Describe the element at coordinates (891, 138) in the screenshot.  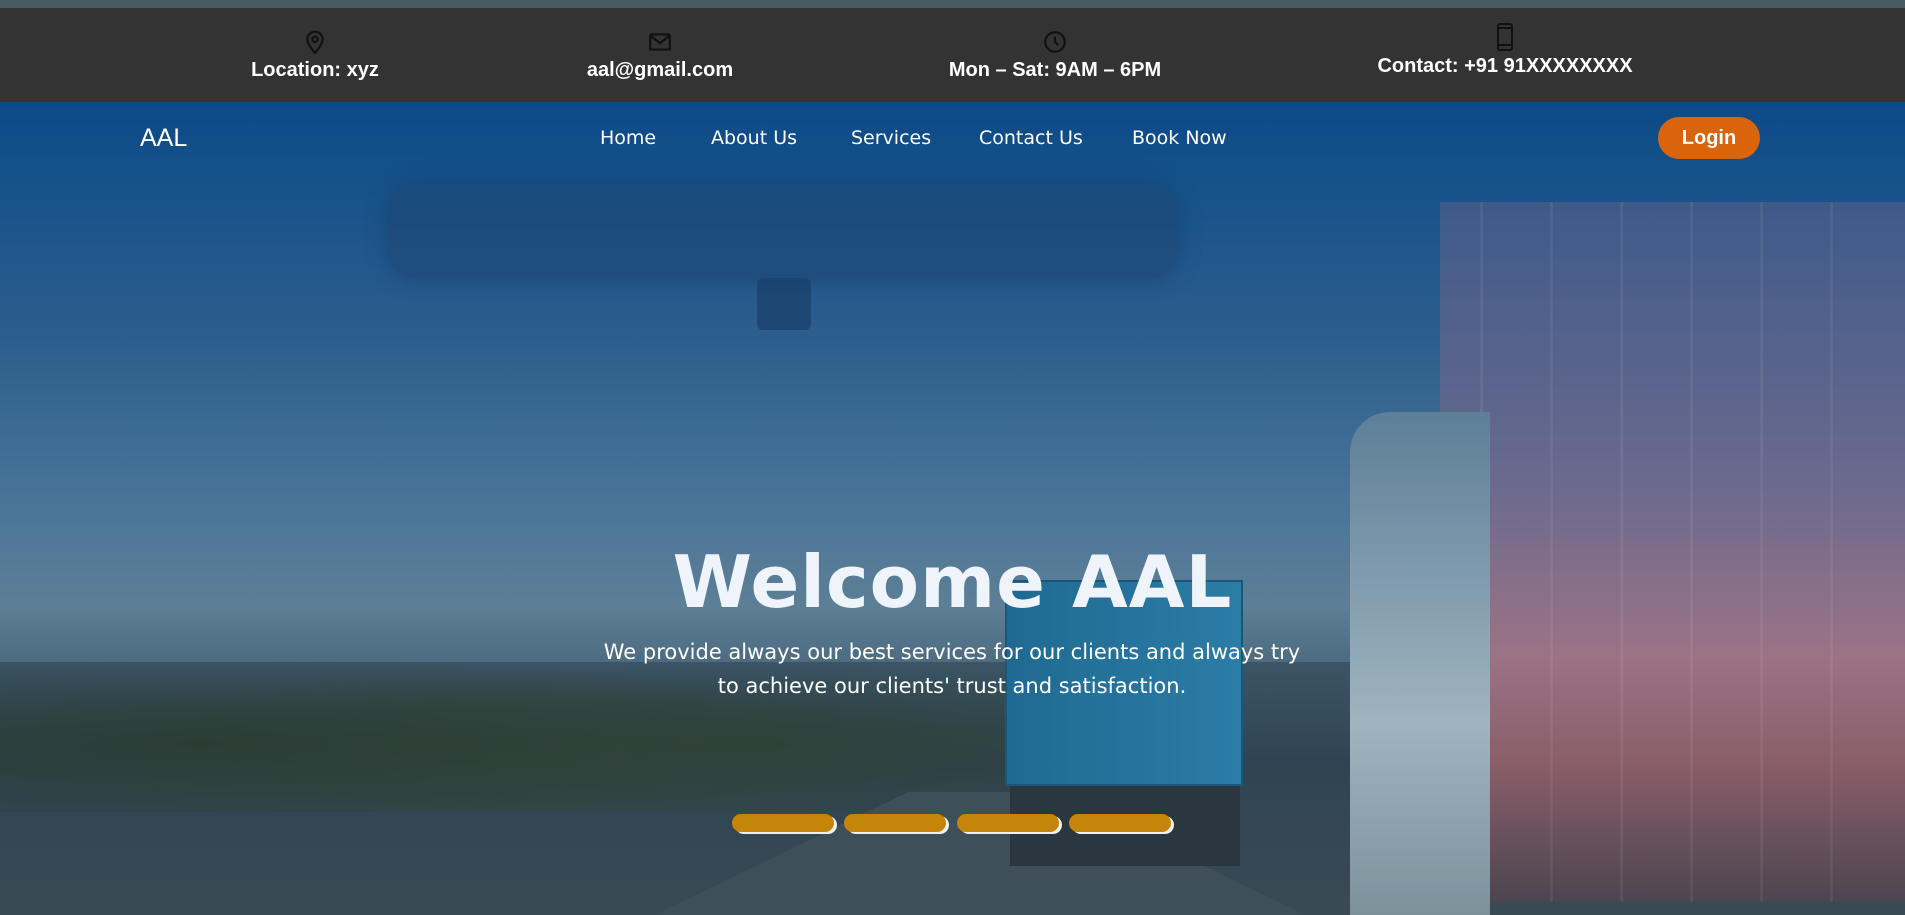
I see `nav-link-services: Services` at that location.